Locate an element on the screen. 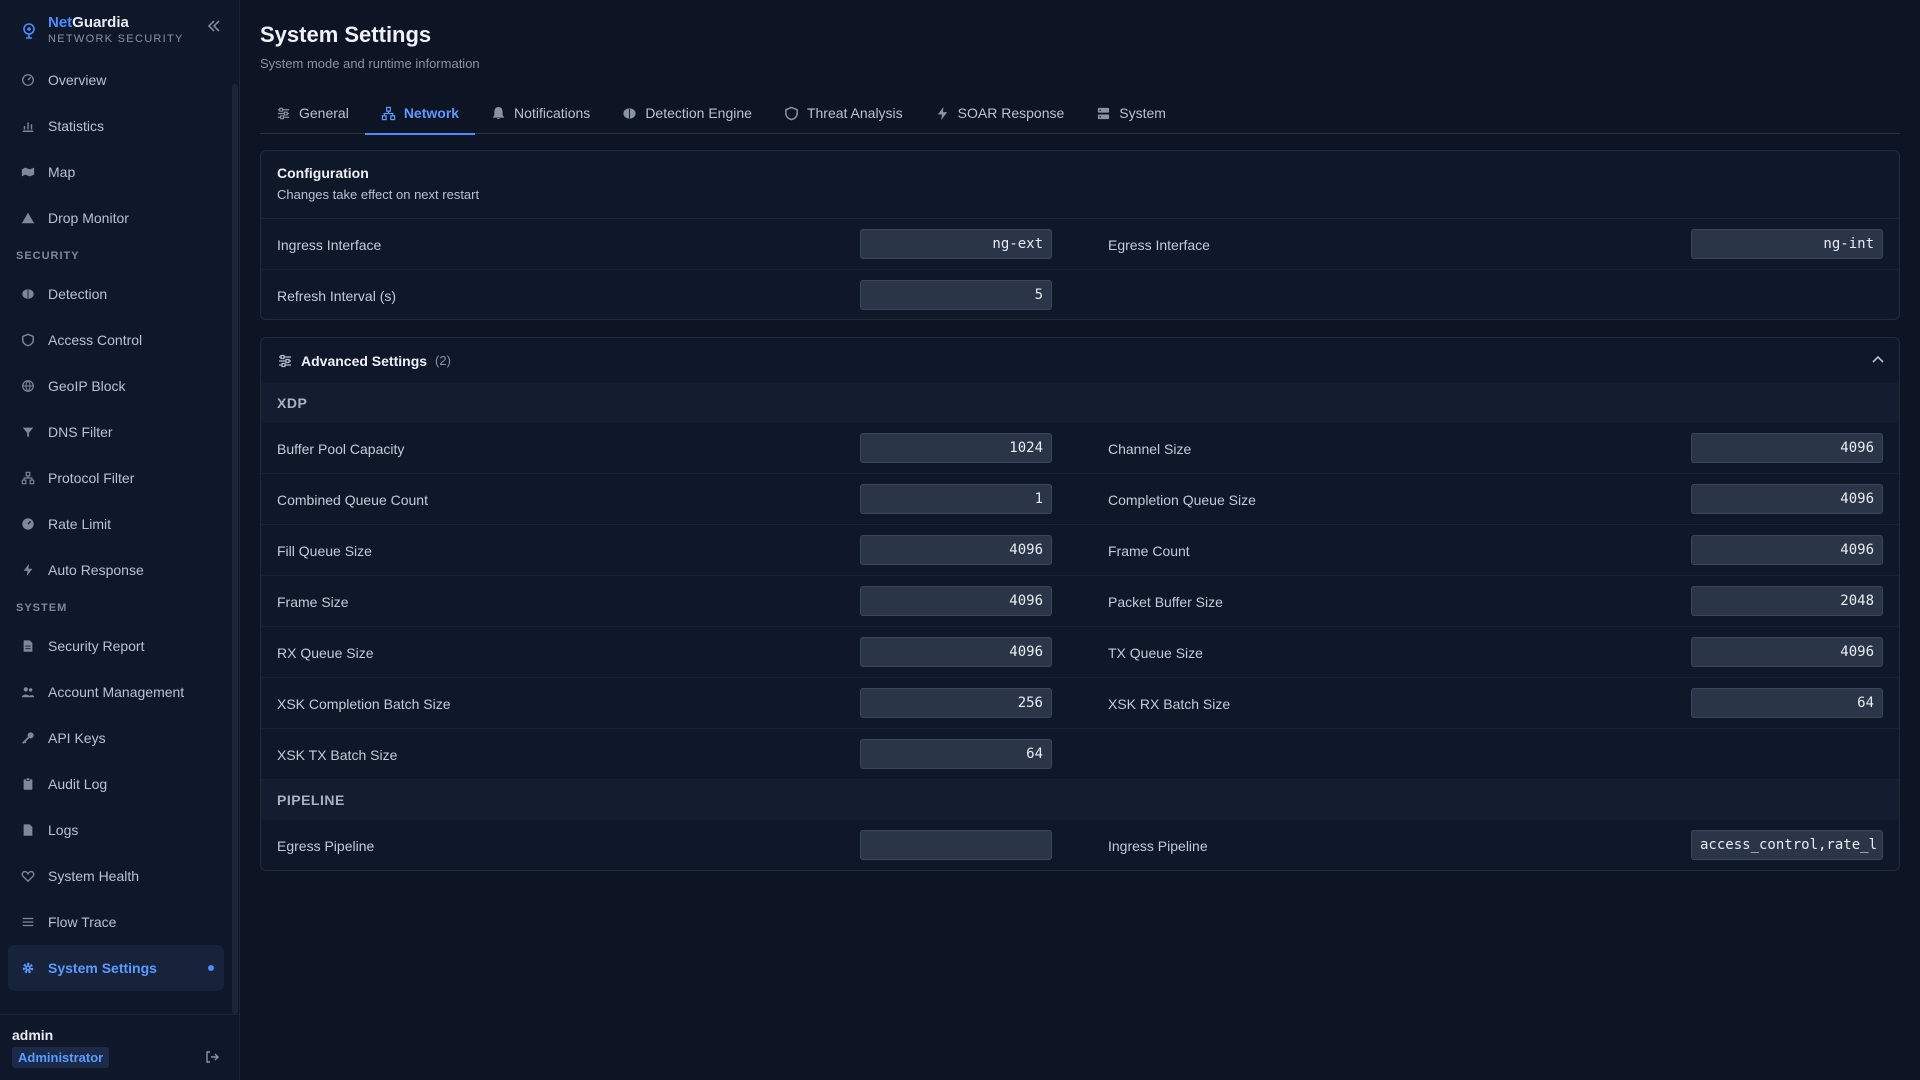 This screenshot has height=1080, width=1920. sidebar-item-flow-trace: Flow Trace is located at coordinates (116, 922).